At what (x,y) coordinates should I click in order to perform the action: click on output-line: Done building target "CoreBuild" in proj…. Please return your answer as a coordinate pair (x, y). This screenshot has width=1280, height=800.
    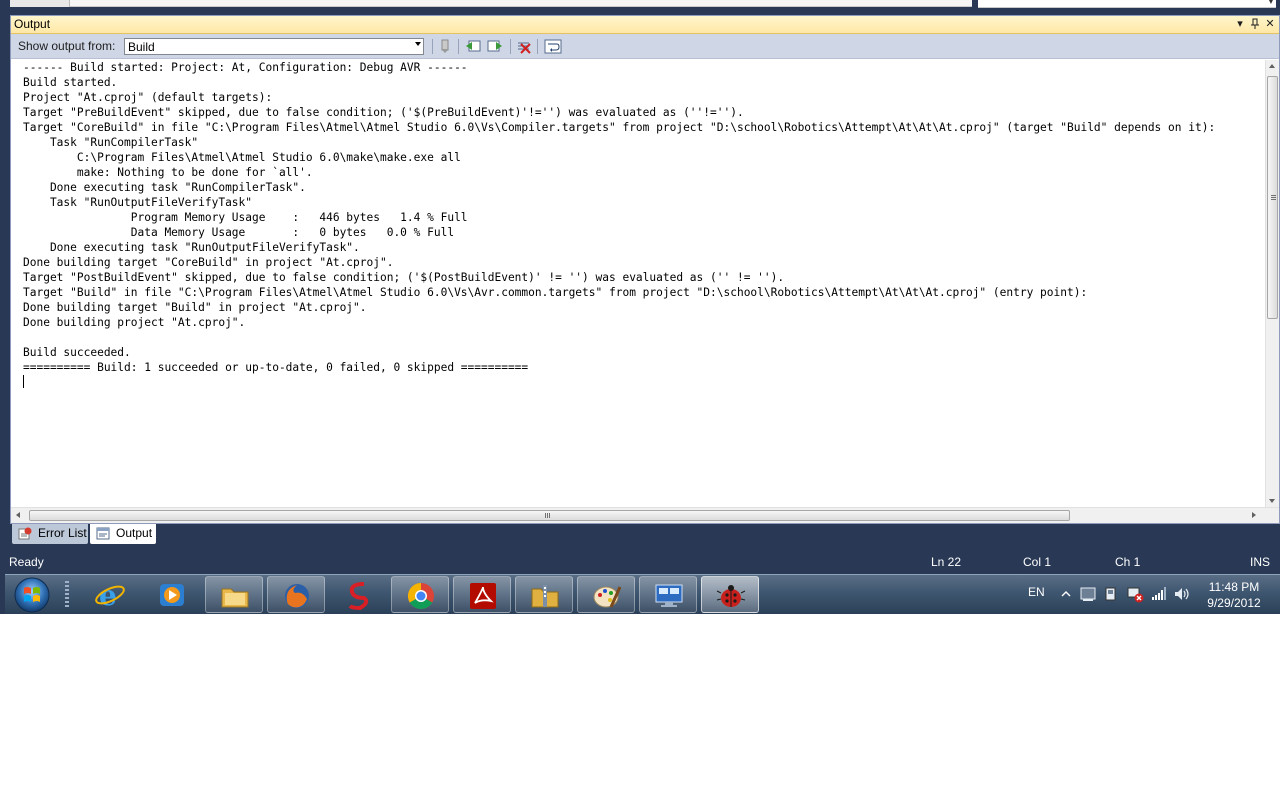
    Looking at the image, I should click on (208, 262).